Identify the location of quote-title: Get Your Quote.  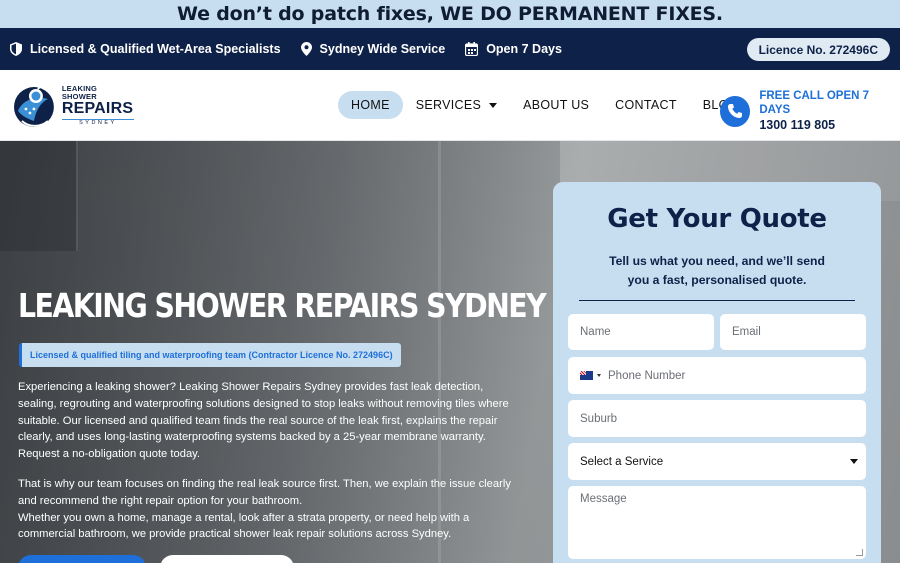
(717, 219).